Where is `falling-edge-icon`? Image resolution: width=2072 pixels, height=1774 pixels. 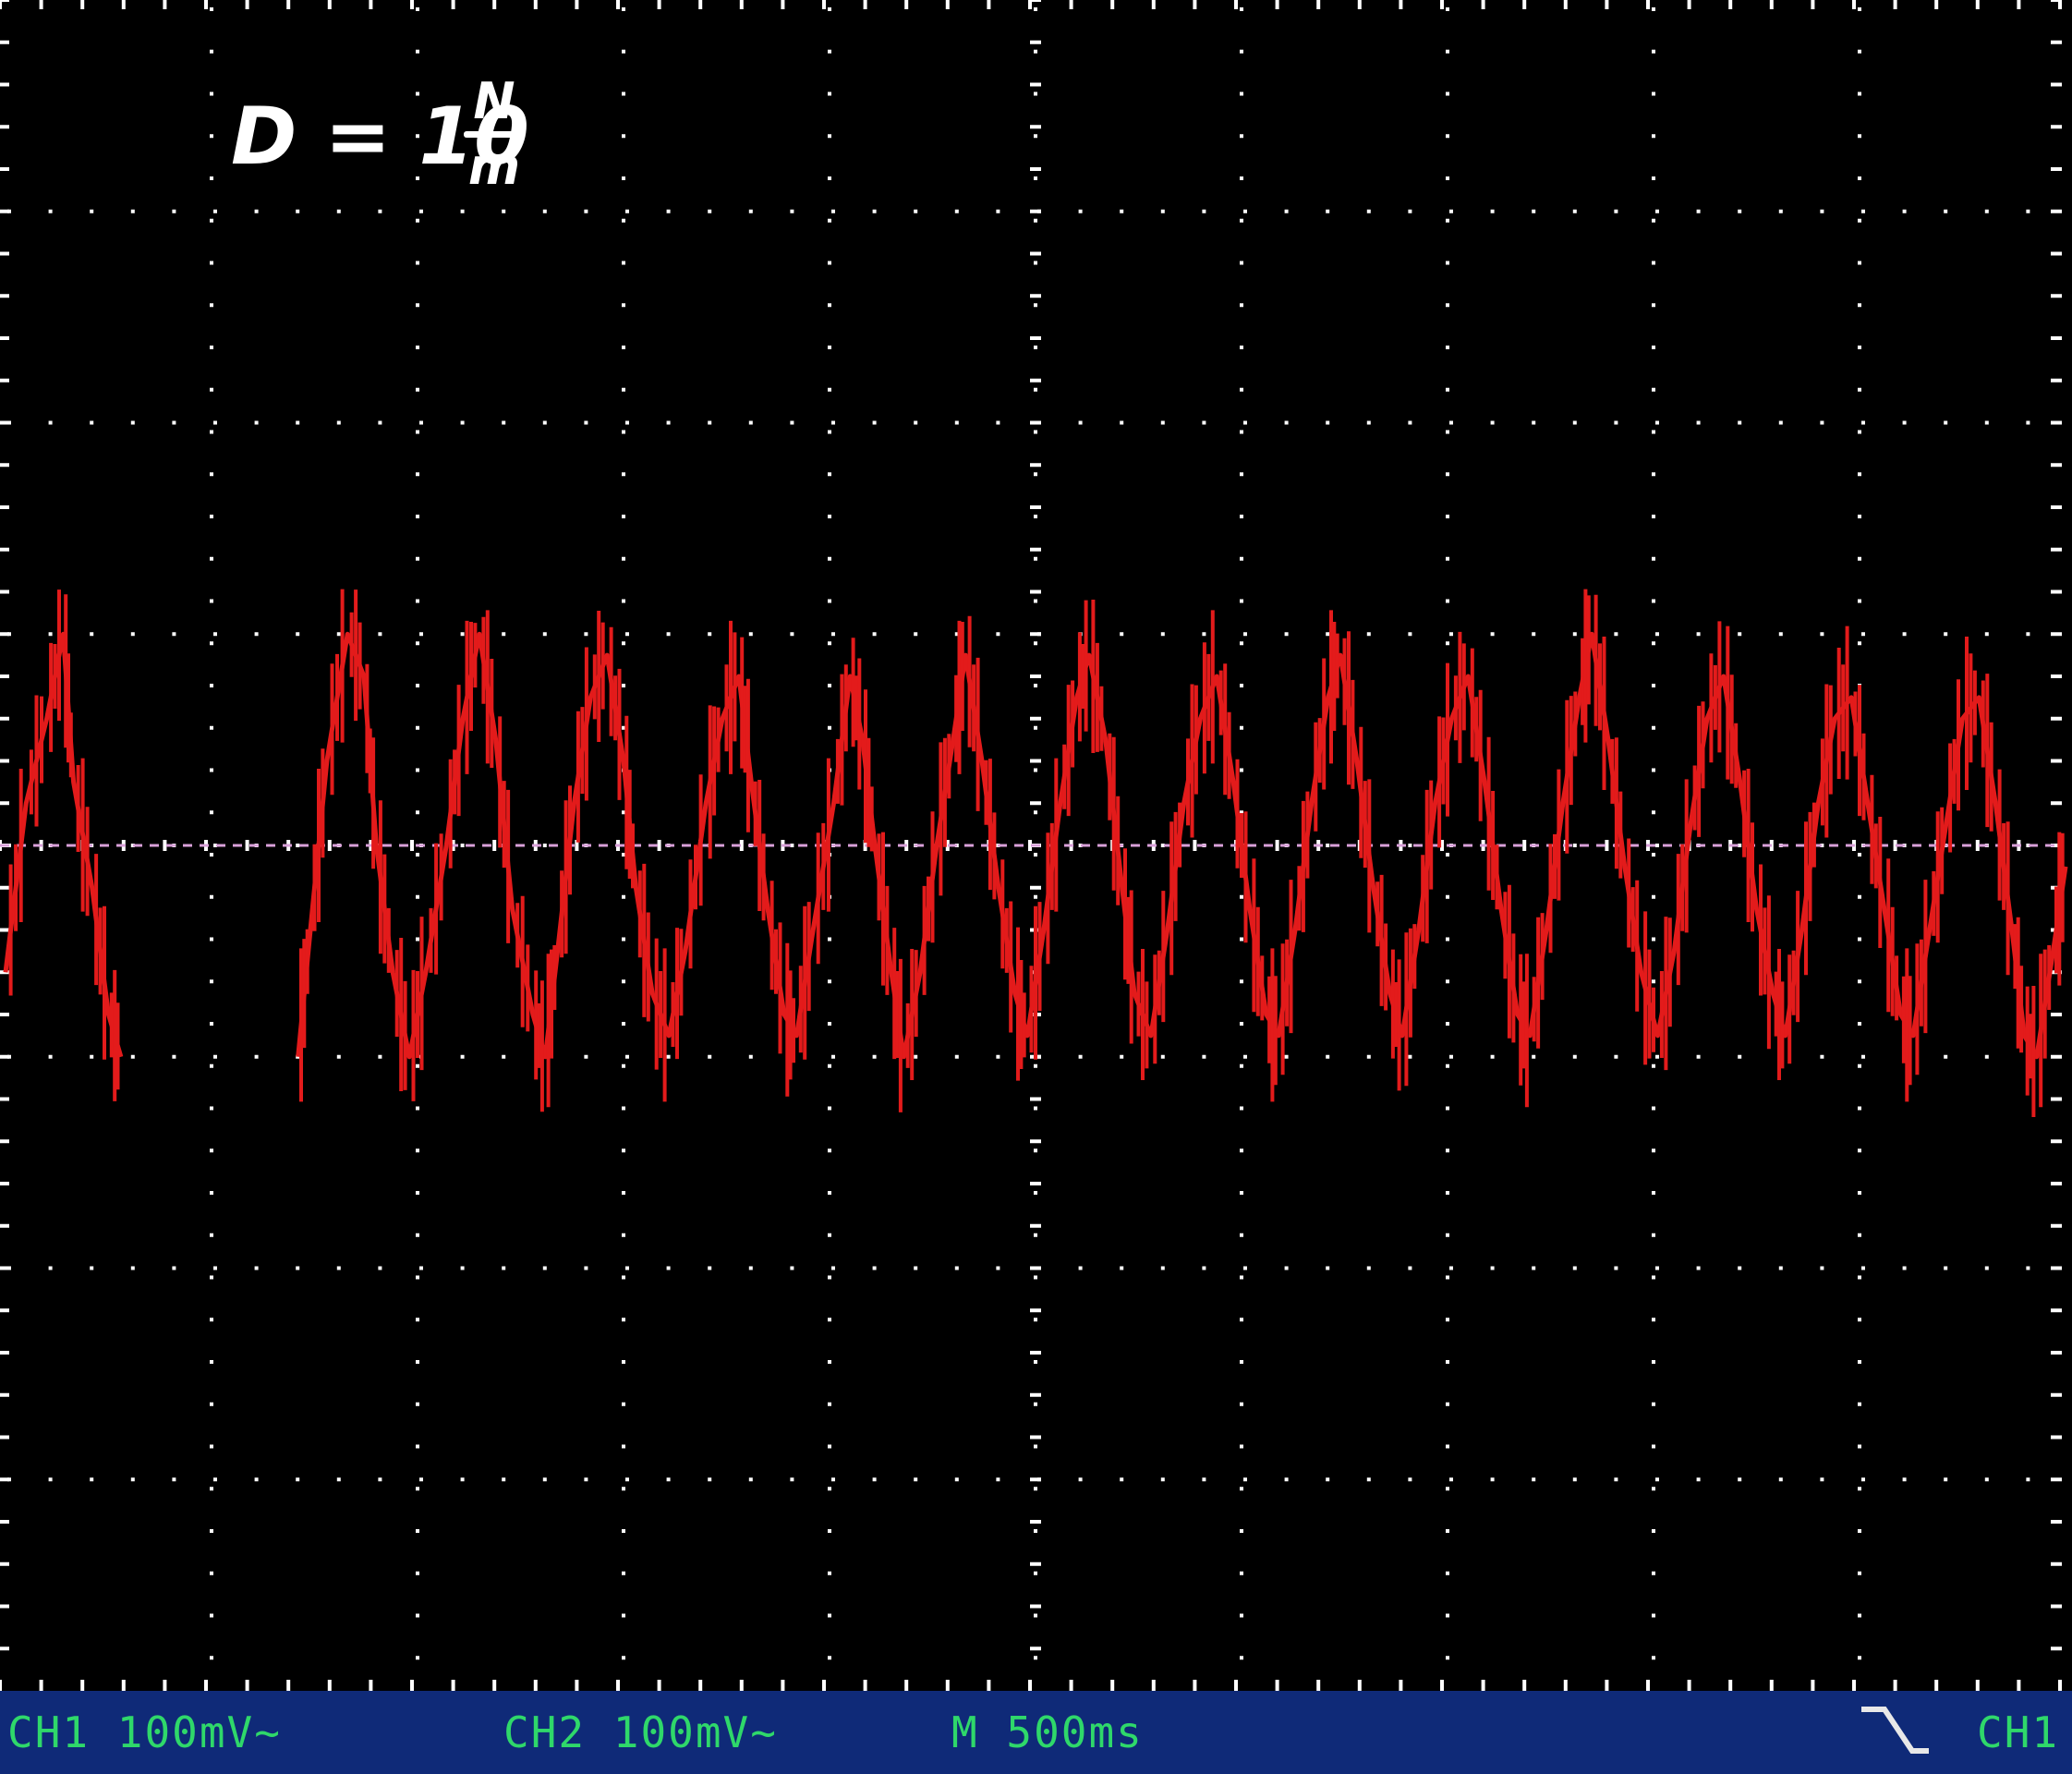
falling-edge-icon is located at coordinates (1895, 1730).